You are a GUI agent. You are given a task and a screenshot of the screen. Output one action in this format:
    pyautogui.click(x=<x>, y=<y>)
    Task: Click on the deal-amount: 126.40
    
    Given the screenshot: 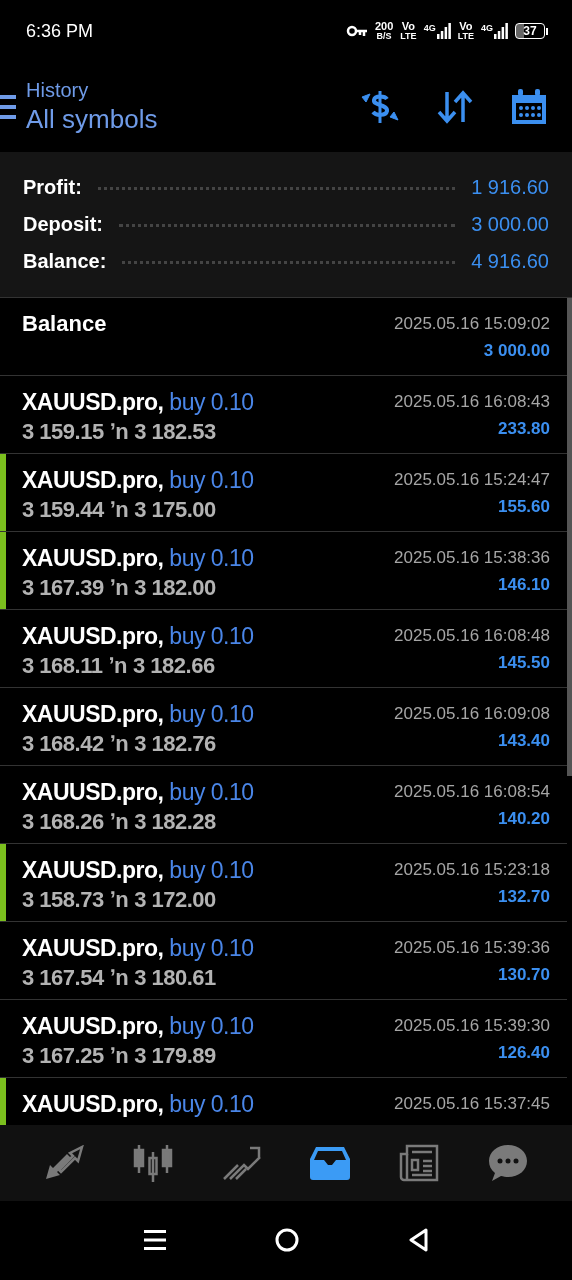 What is the action you would take?
    pyautogui.click(x=524, y=1053)
    